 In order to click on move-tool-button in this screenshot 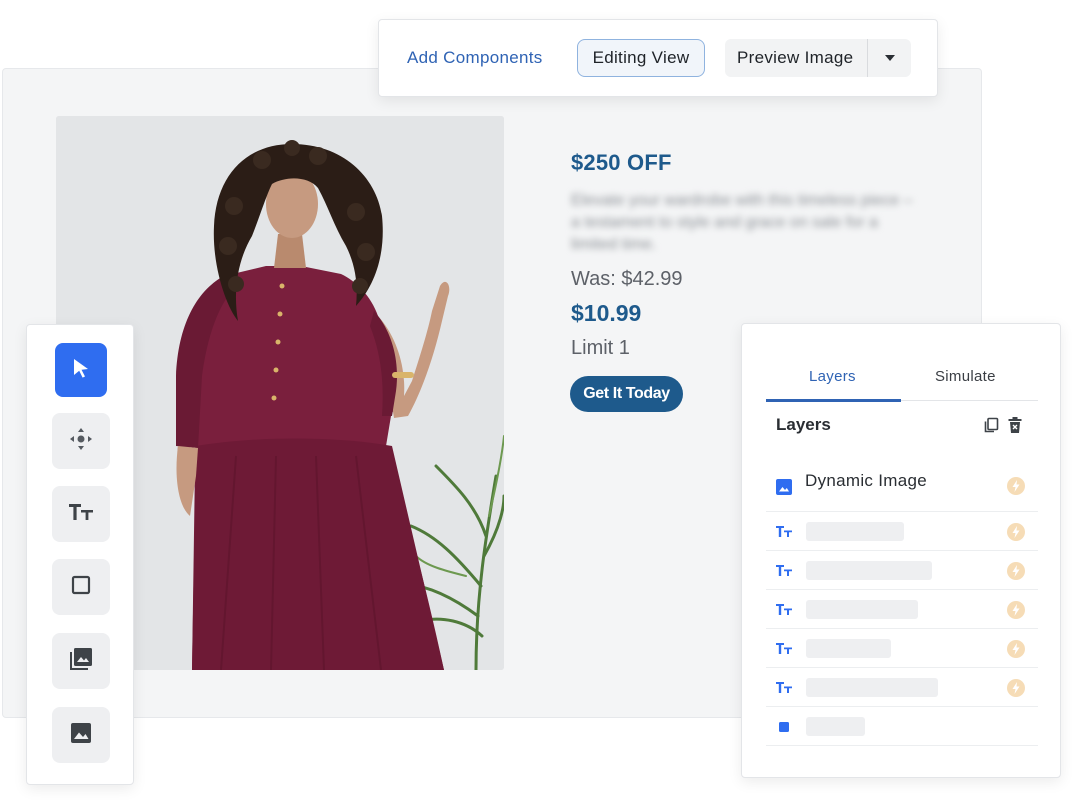, I will do `click(81, 441)`.